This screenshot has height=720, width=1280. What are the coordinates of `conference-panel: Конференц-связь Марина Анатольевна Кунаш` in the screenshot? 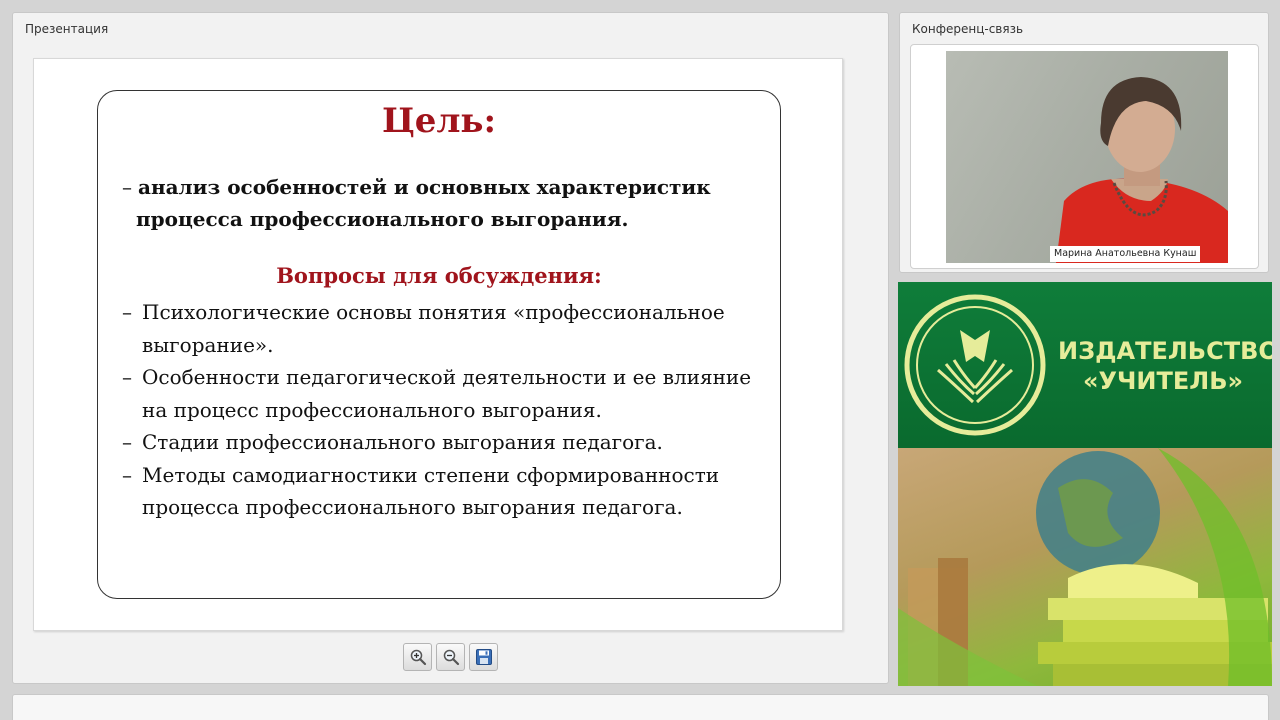 It's located at (1084, 142).